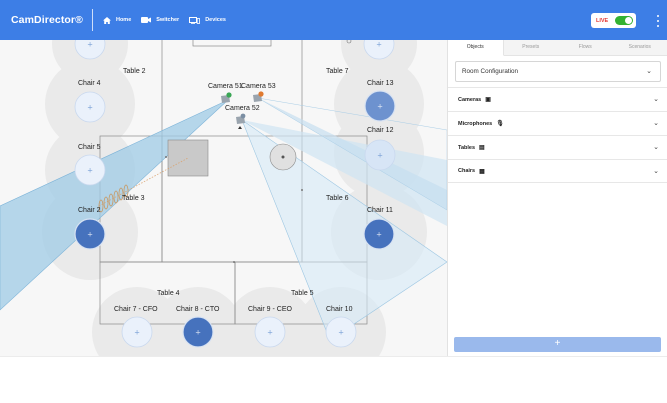 This screenshot has width=667, height=403. I want to click on bottom-area, so click(333, 379).